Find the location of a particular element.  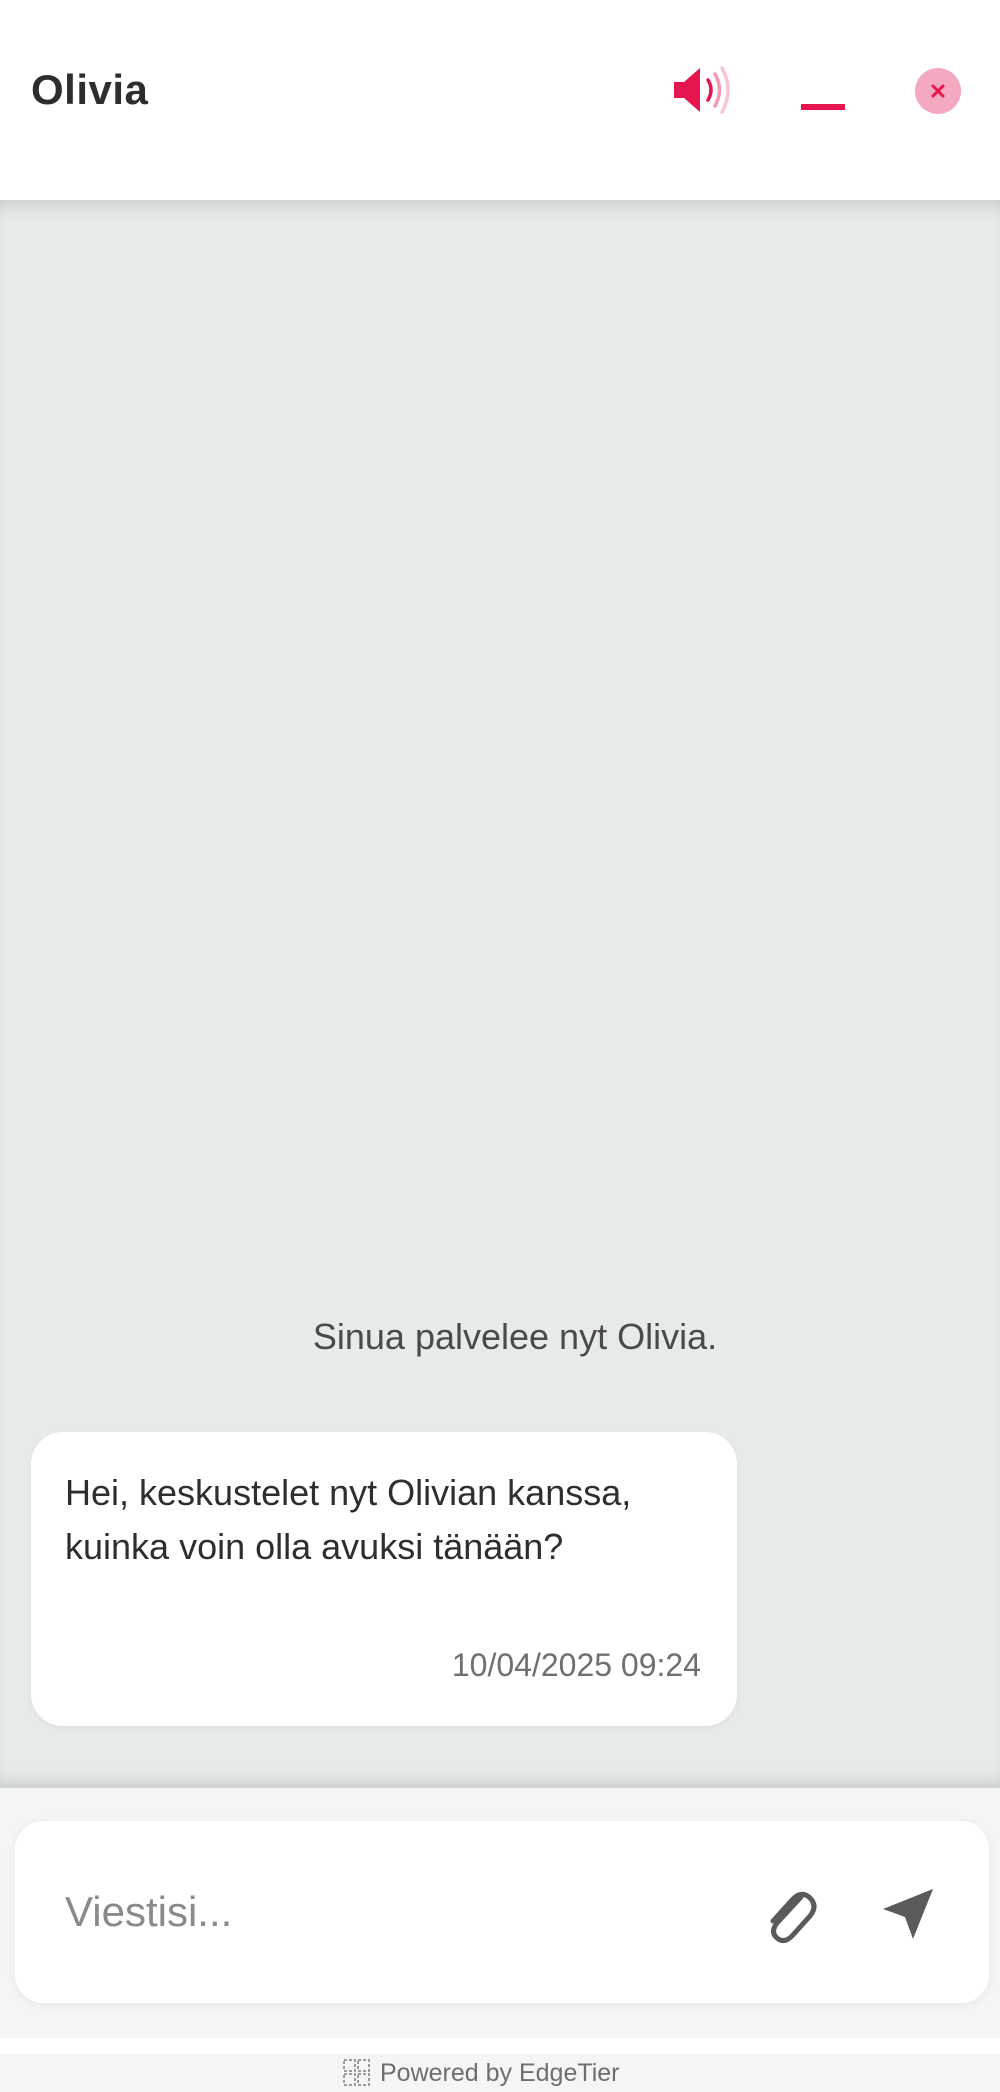

powered-by-text: Powered by EdgeTier is located at coordinates (500, 2072).